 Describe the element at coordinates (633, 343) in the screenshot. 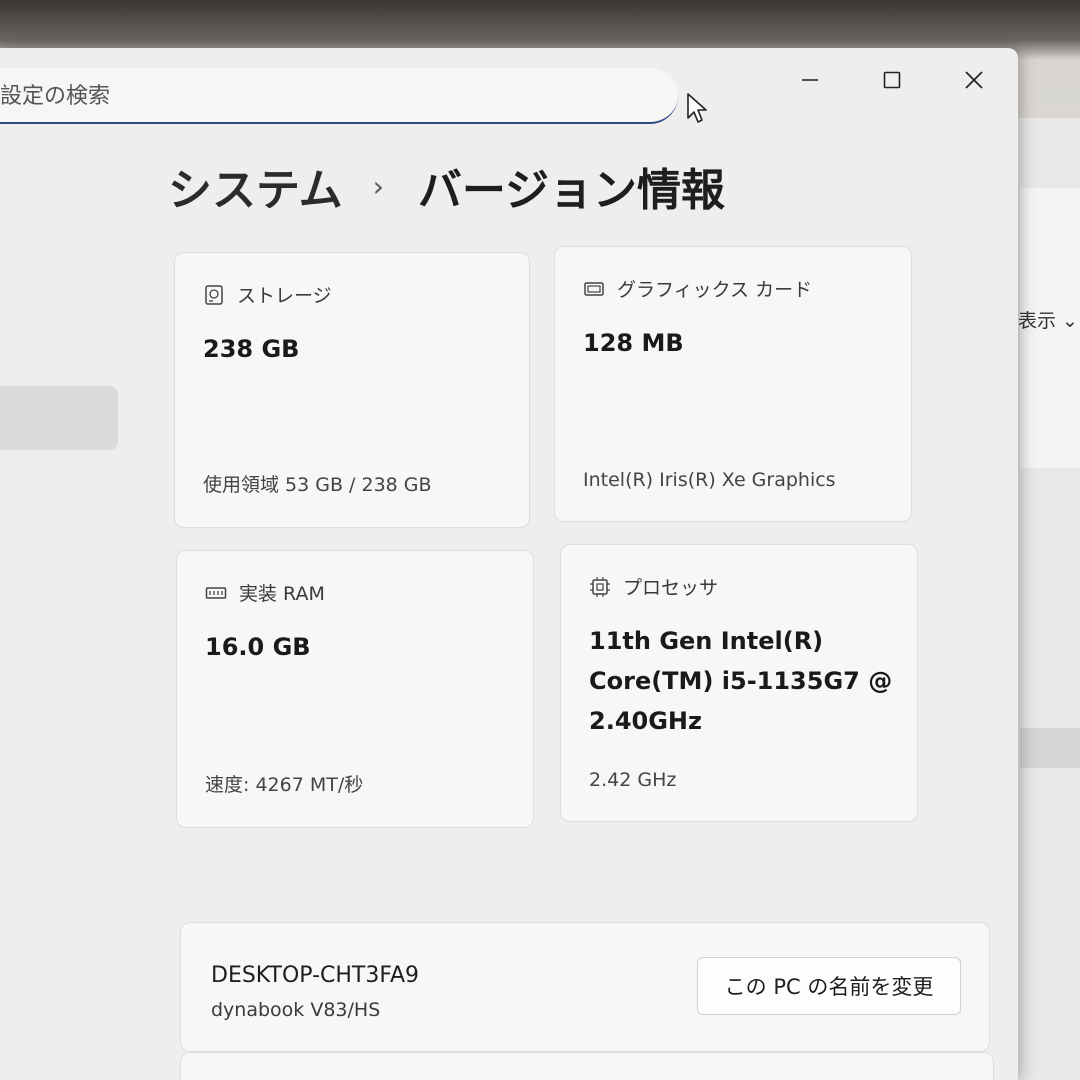

I see `graphics-value: 128 MB` at that location.